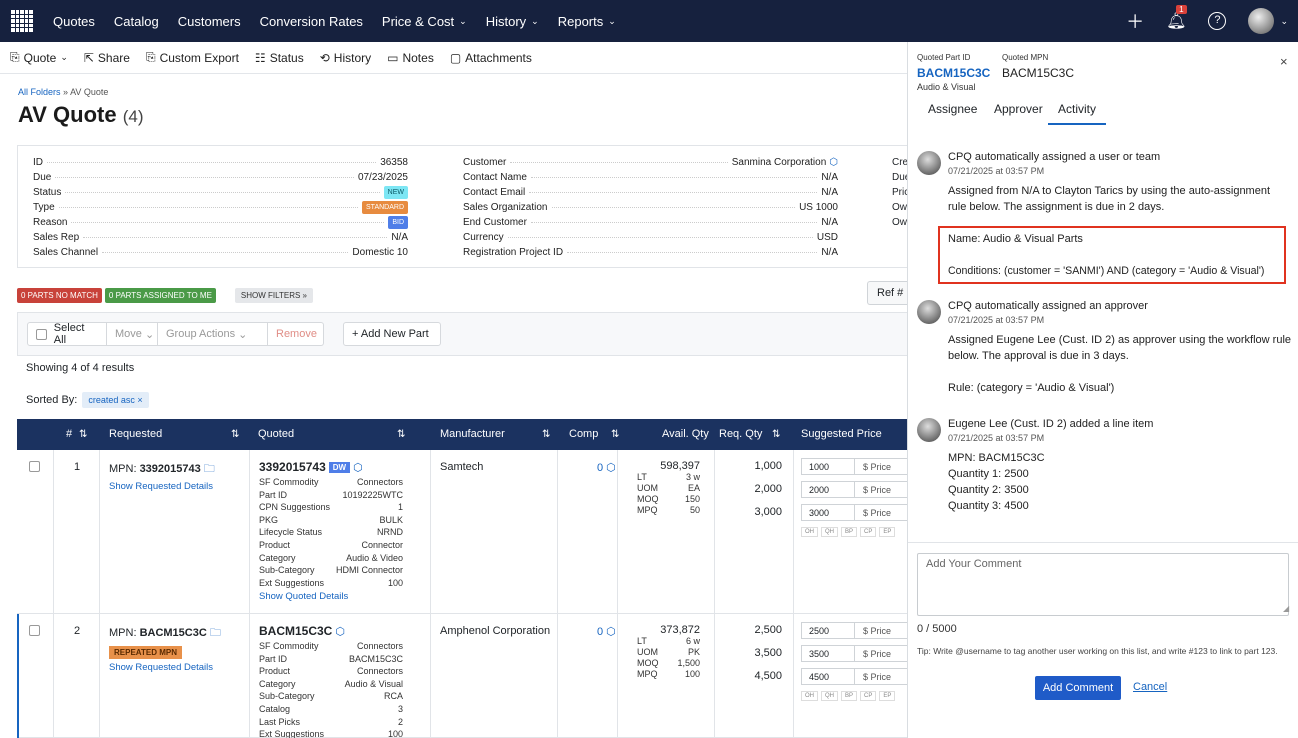  What do you see at coordinates (1135, 21) in the screenshot?
I see `plus-icon: ＋` at bounding box center [1135, 21].